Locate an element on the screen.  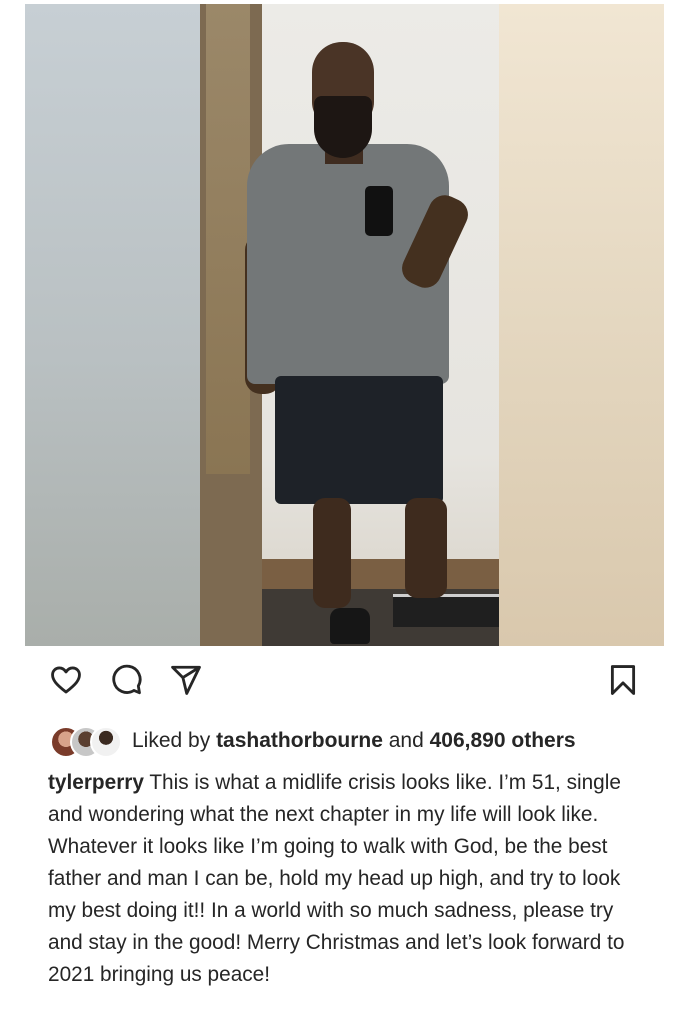
share-button is located at coordinates (186, 680).